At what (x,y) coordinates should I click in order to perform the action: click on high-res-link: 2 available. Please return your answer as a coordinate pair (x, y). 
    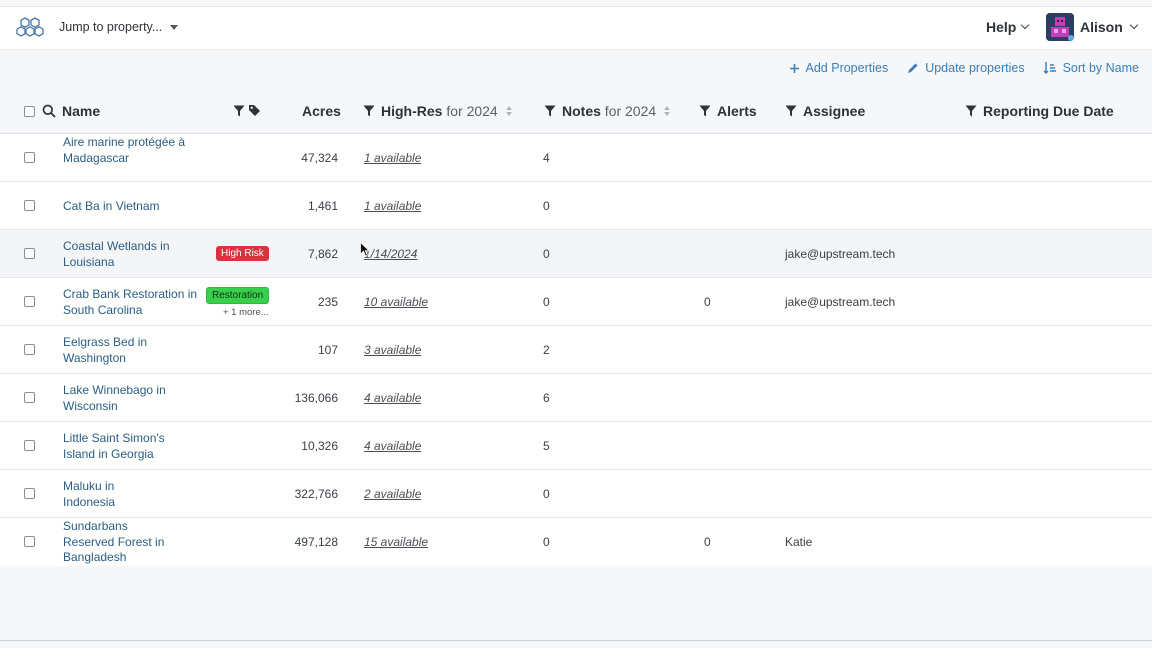
    Looking at the image, I should click on (392, 494).